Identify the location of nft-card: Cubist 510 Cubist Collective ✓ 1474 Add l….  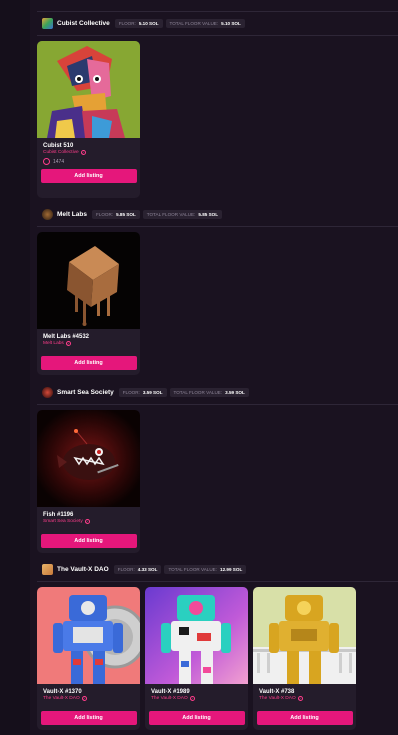
(88, 119).